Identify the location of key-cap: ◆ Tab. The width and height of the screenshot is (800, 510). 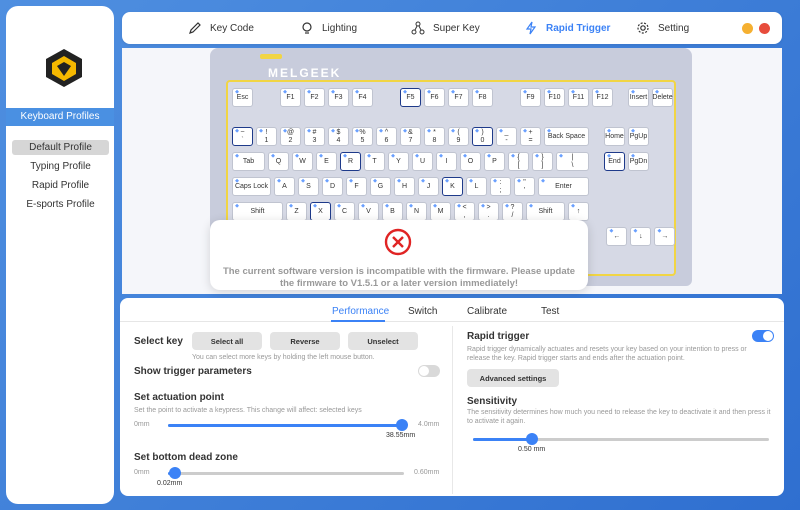
(248, 161).